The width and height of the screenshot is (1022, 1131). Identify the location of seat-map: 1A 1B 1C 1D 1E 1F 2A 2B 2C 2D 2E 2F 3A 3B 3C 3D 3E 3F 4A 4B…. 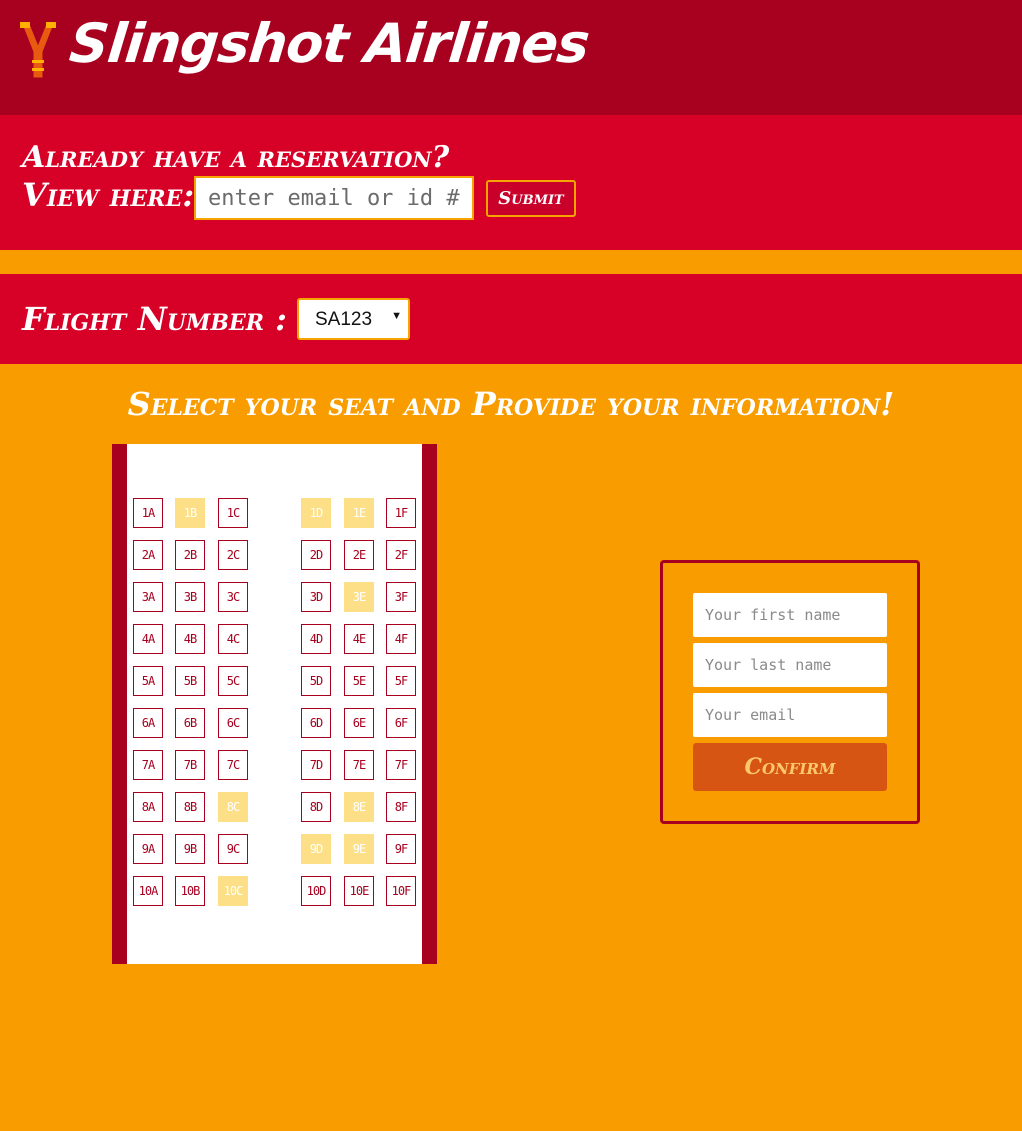
(274, 704).